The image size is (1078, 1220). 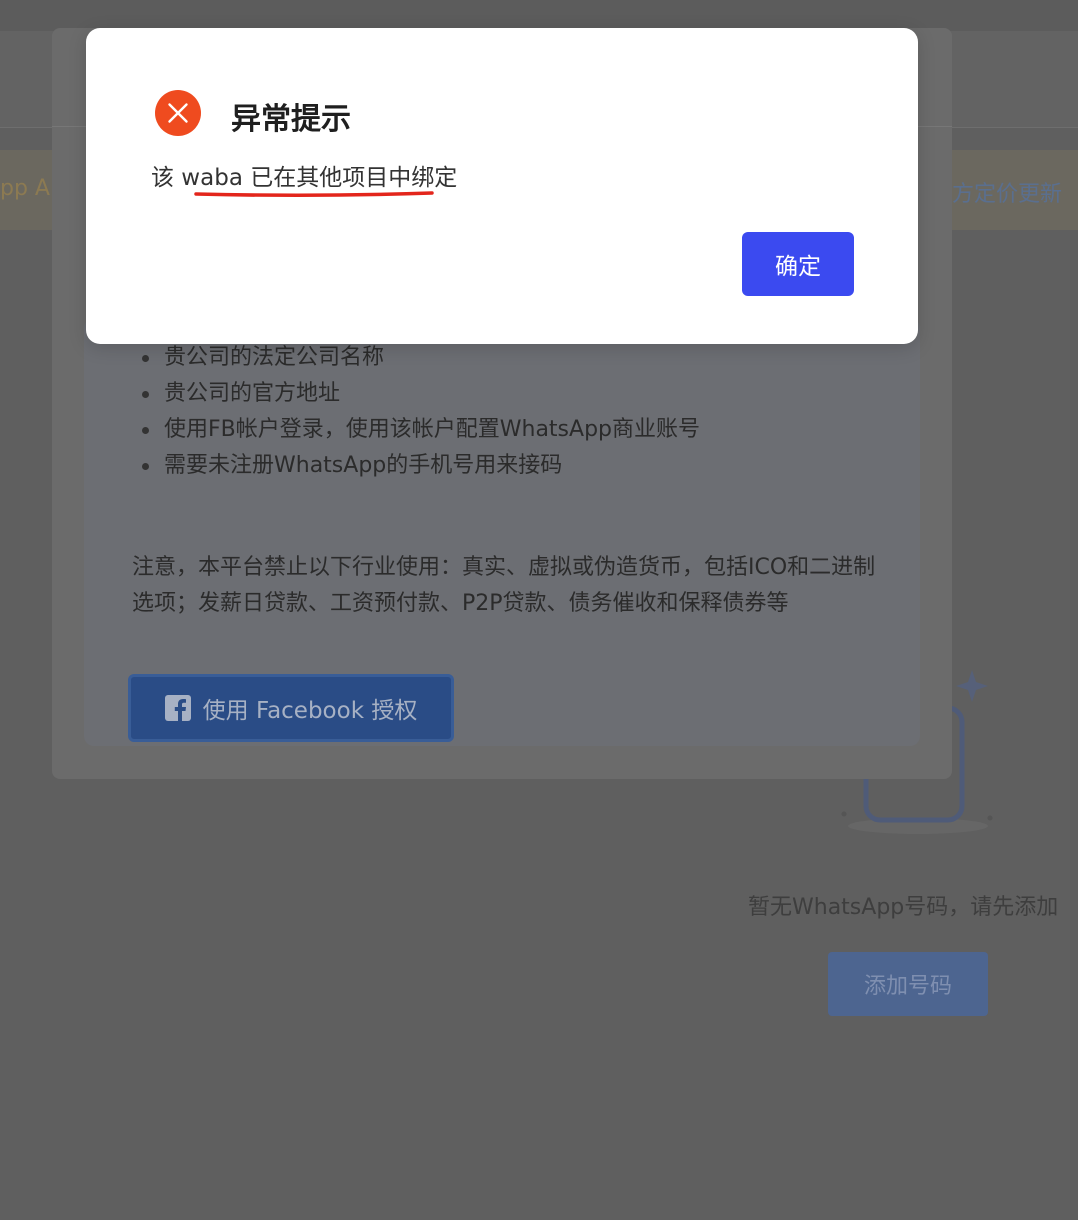 I want to click on facebook-icon, so click(x=177, y=708).